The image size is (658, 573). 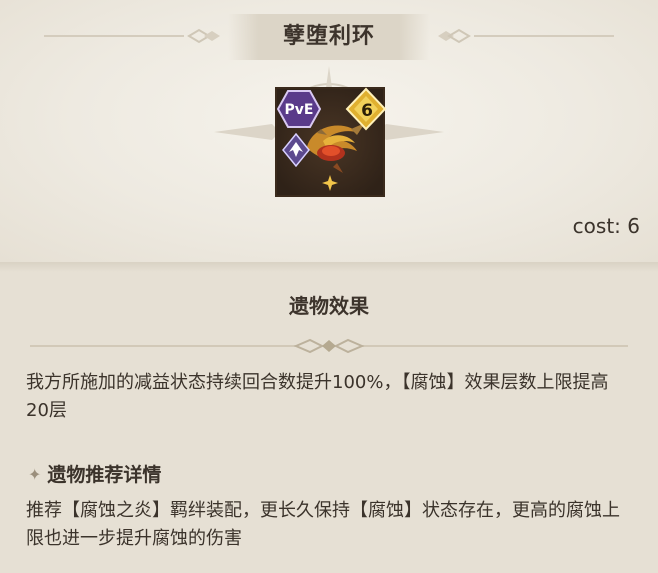 I want to click on sparkle-icon, so click(x=330, y=183).